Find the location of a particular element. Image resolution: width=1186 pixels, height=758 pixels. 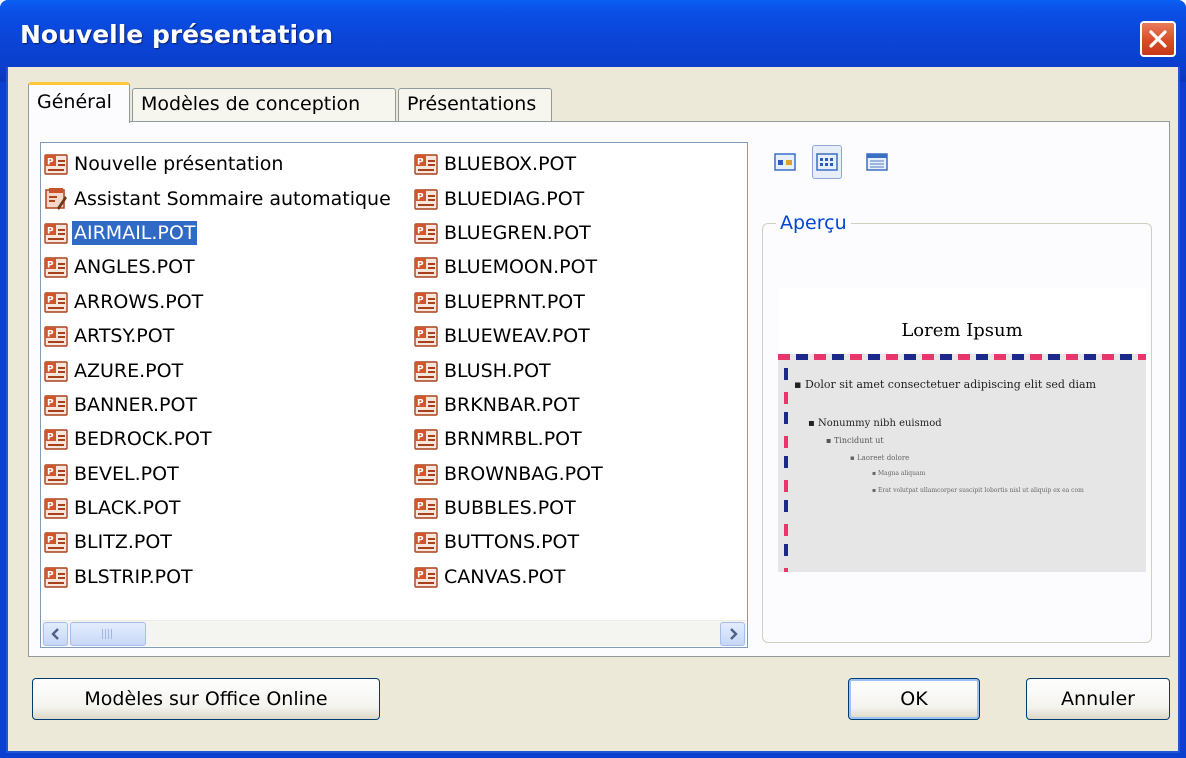

list-item-label: ARTSY.POT is located at coordinates (124, 336).